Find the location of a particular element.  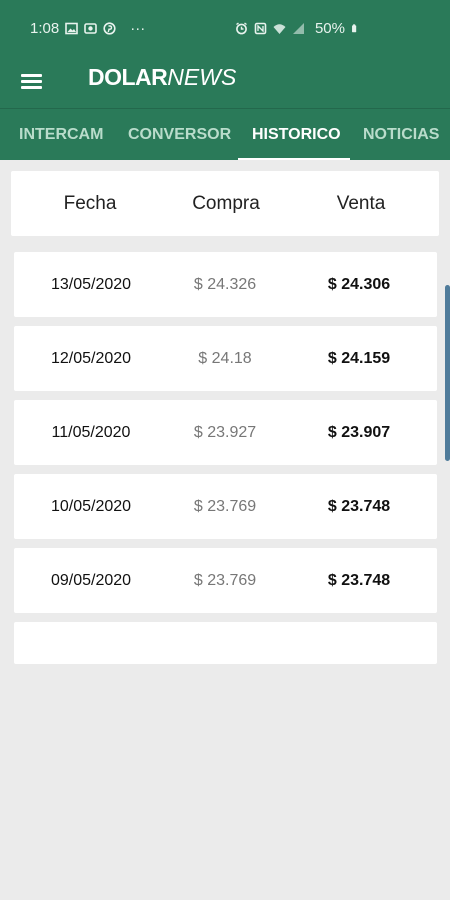

more-notifications-icon: ··· is located at coordinates (138, 28).